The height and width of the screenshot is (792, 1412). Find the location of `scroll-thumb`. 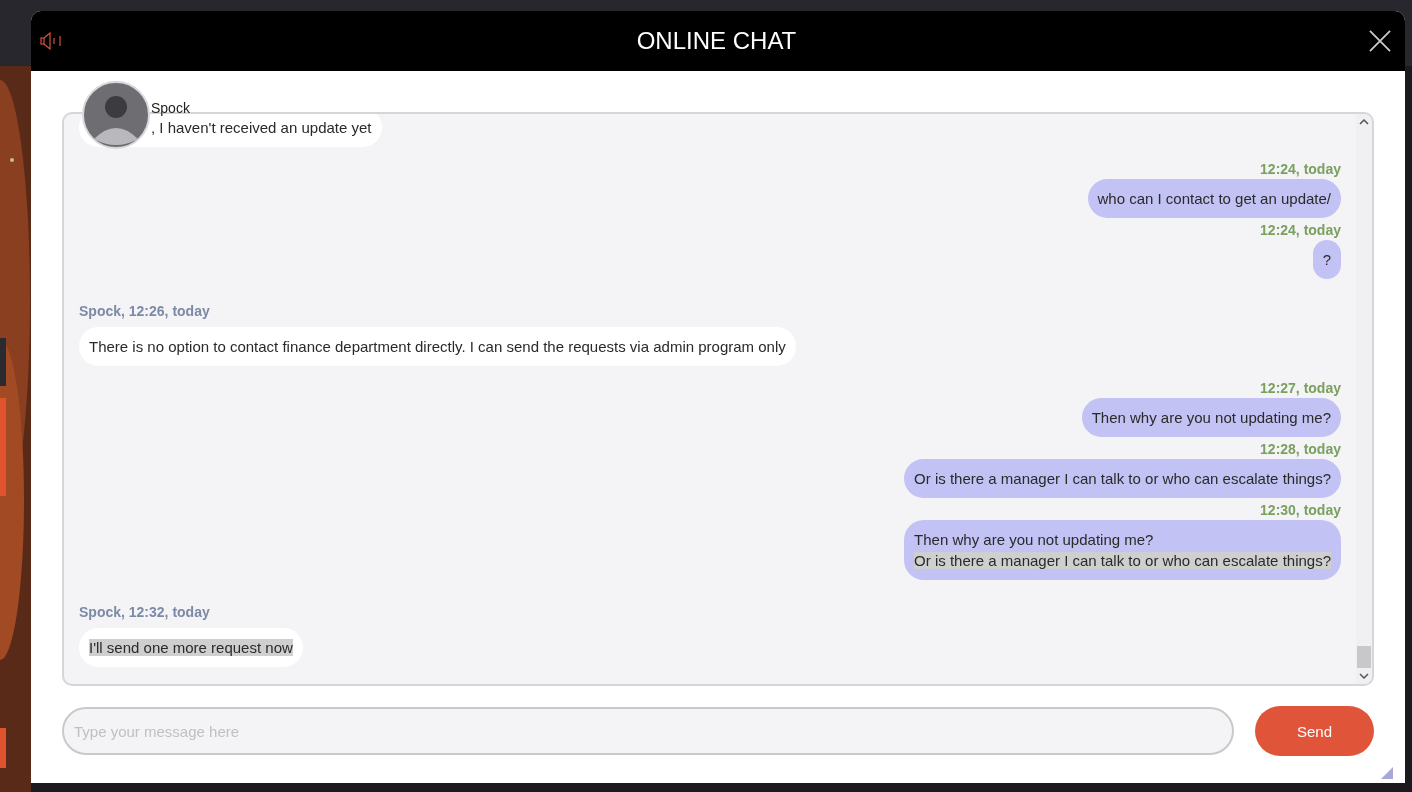

scroll-thumb is located at coordinates (1364, 657).